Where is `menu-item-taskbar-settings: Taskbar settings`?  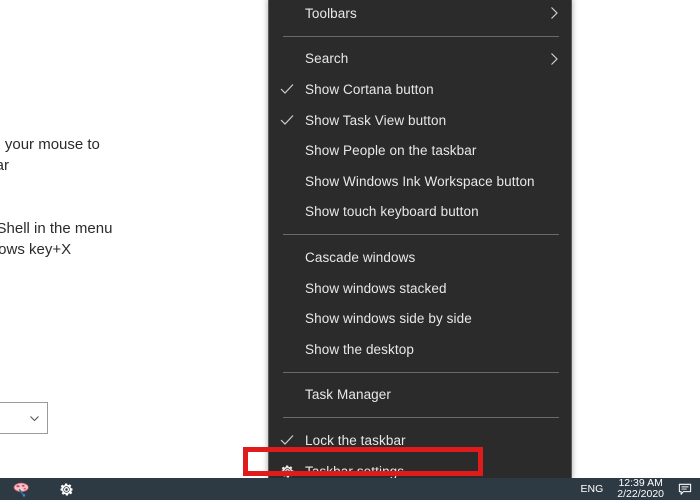
menu-item-taskbar-settings: Taskbar settings is located at coordinates (420, 467).